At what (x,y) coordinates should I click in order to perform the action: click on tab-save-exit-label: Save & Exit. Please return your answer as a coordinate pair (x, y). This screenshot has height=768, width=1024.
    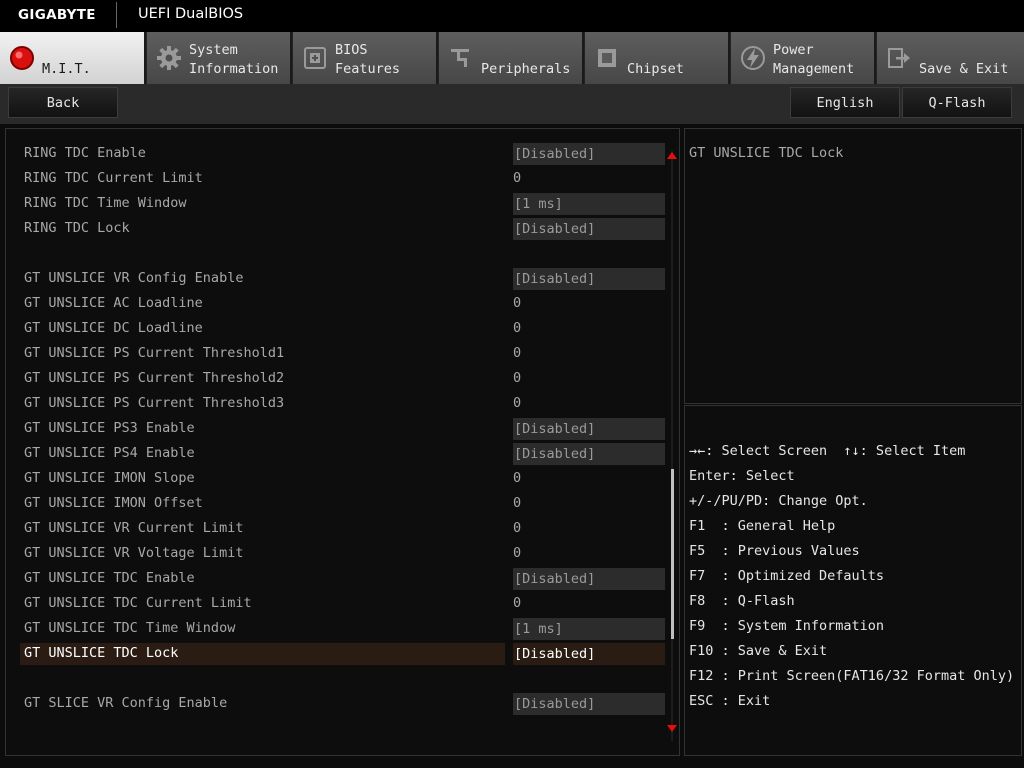
    Looking at the image, I should click on (964, 69).